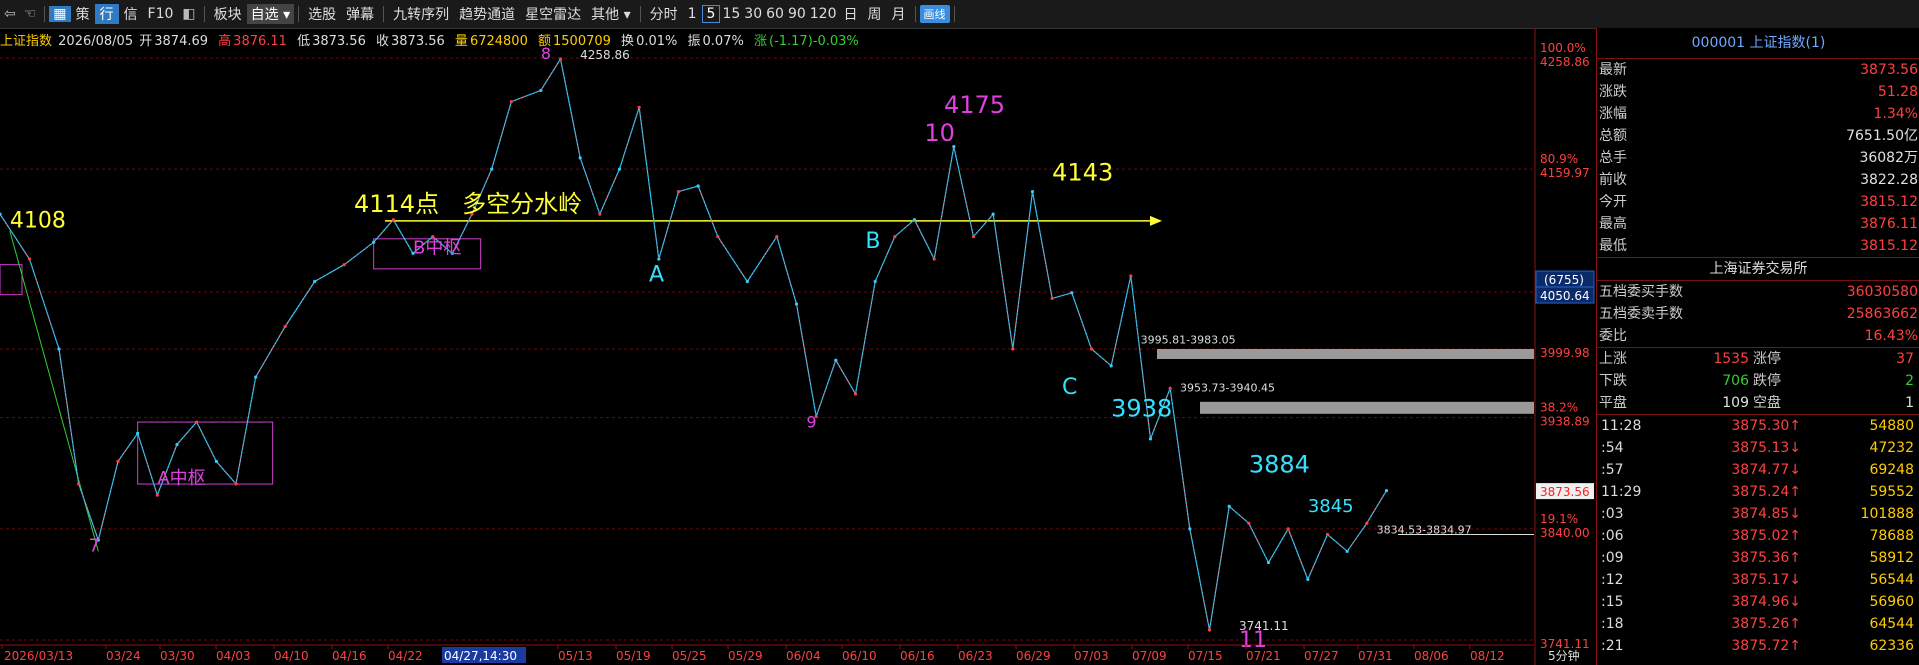 Image resolution: width=1919 pixels, height=665 pixels. Describe the element at coordinates (605, 55) in the screenshot. I see `chart-annotation: 4258.86` at that location.